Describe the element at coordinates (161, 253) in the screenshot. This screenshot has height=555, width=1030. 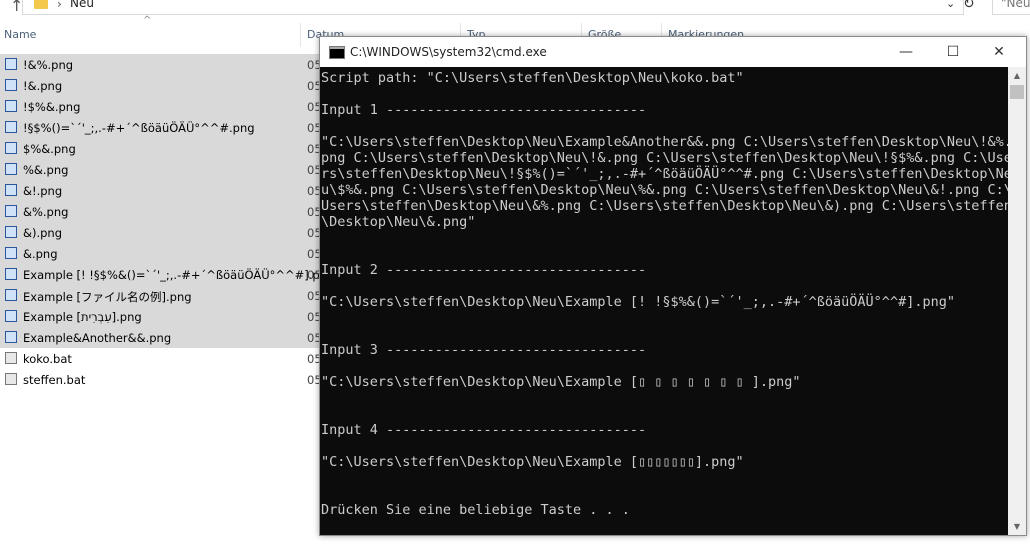
I see `file-row: &.png 05` at that location.